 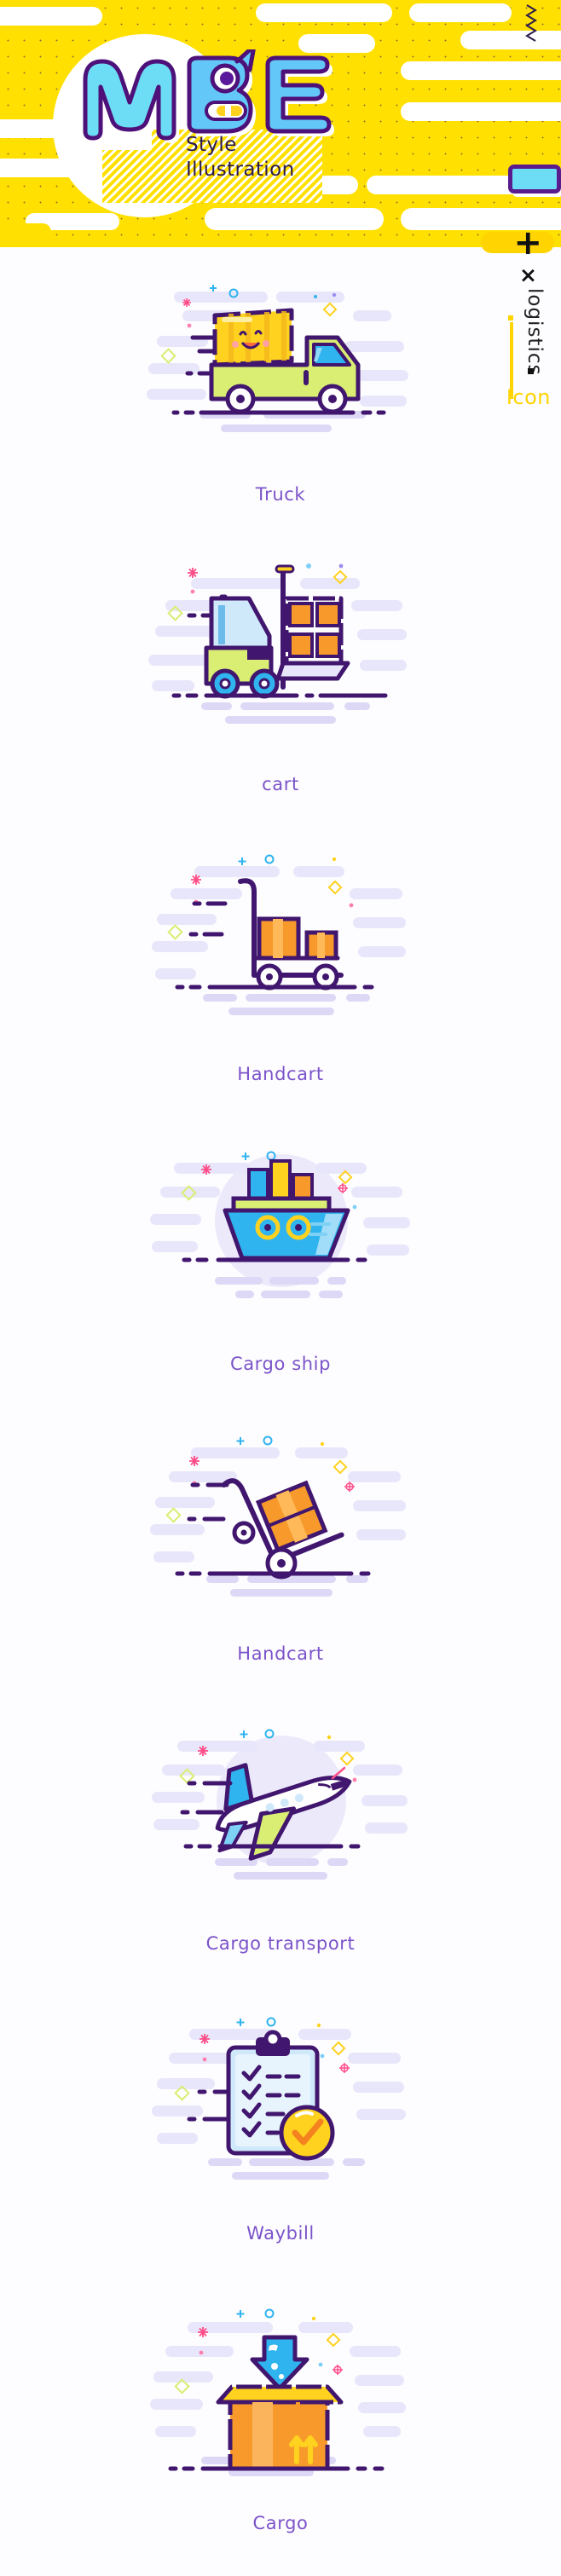 What do you see at coordinates (240, 157) in the screenshot?
I see `hero-subtitle: Style Illustration` at bounding box center [240, 157].